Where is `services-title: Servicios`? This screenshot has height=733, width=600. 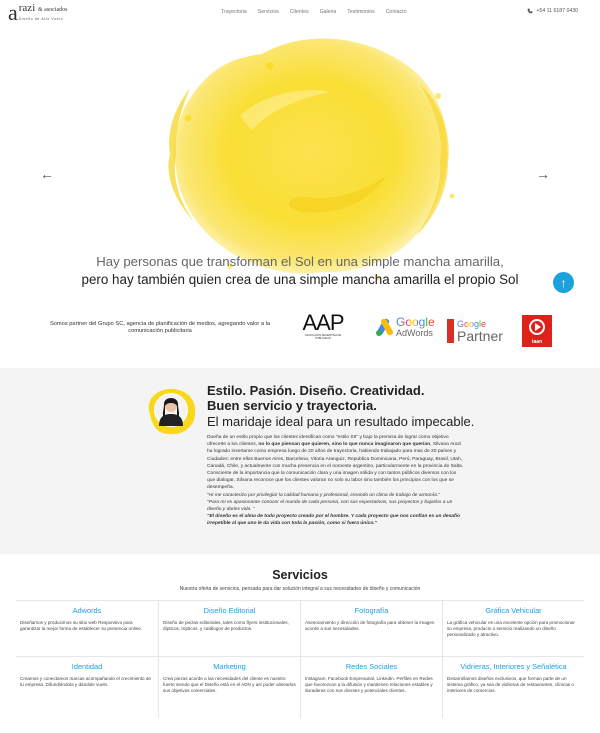 services-title: Servicios is located at coordinates (300, 575).